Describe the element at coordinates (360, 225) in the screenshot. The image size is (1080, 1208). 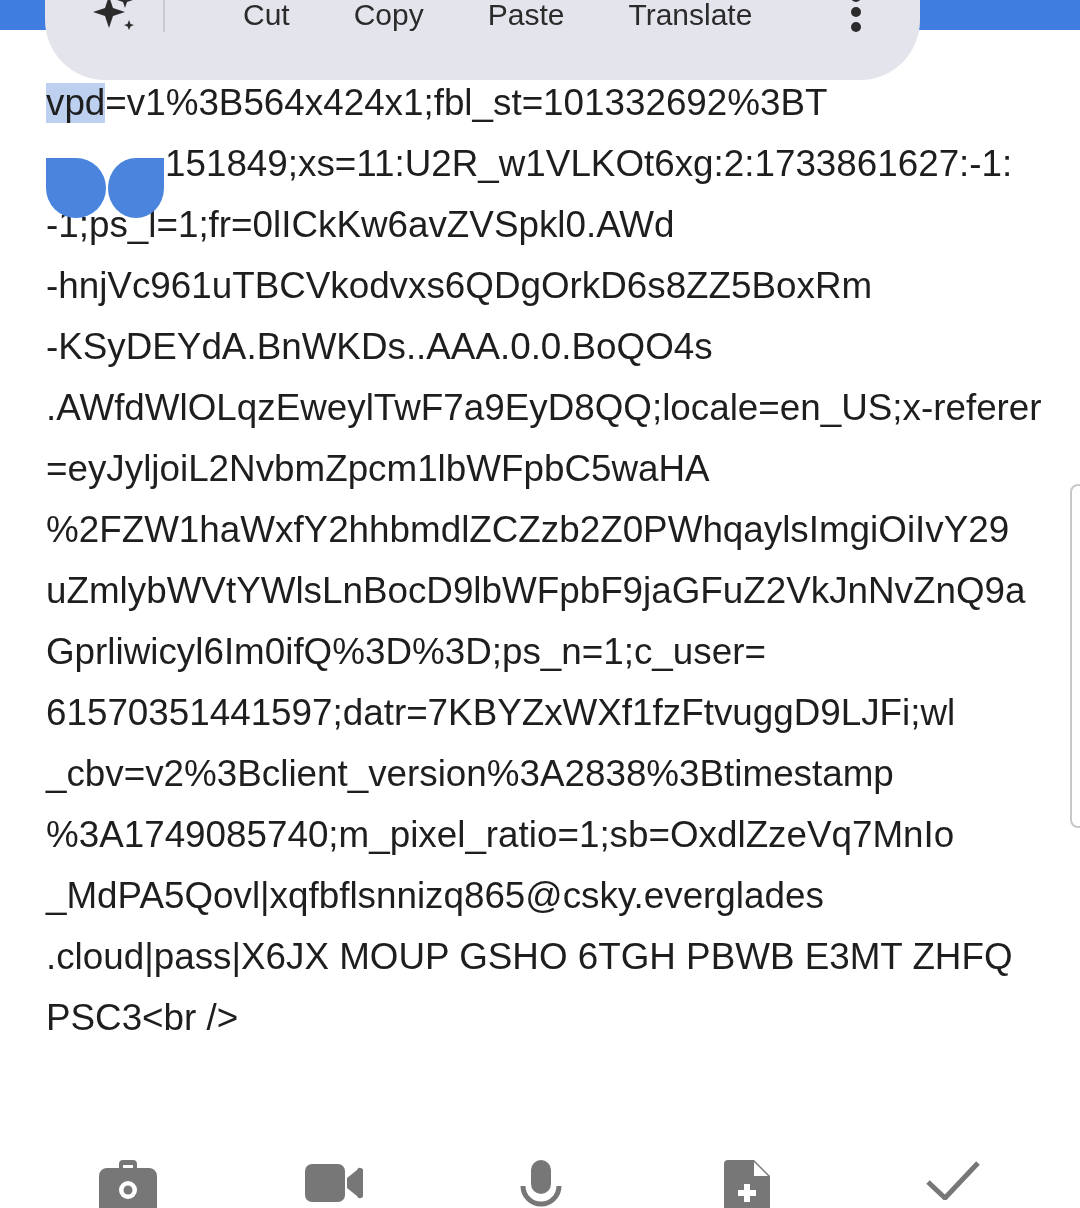
I see `text-line: -1;ps_l=1;fr=0lICkKw6avZVSpkl0.AWd` at that location.